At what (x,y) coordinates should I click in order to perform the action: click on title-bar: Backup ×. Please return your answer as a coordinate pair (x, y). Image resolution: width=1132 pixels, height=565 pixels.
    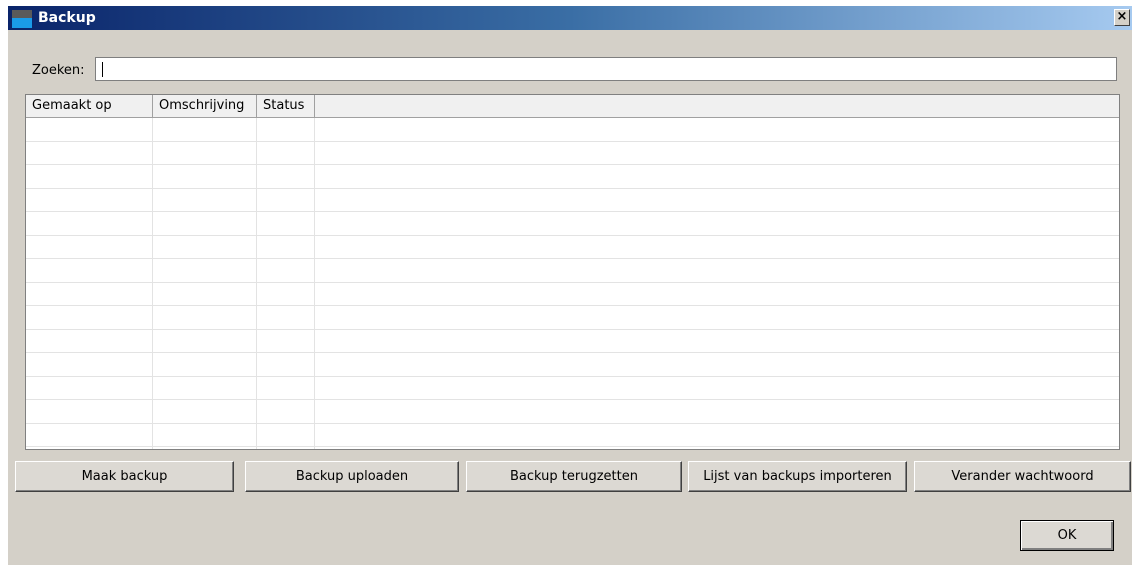
    Looking at the image, I should click on (570, 18).